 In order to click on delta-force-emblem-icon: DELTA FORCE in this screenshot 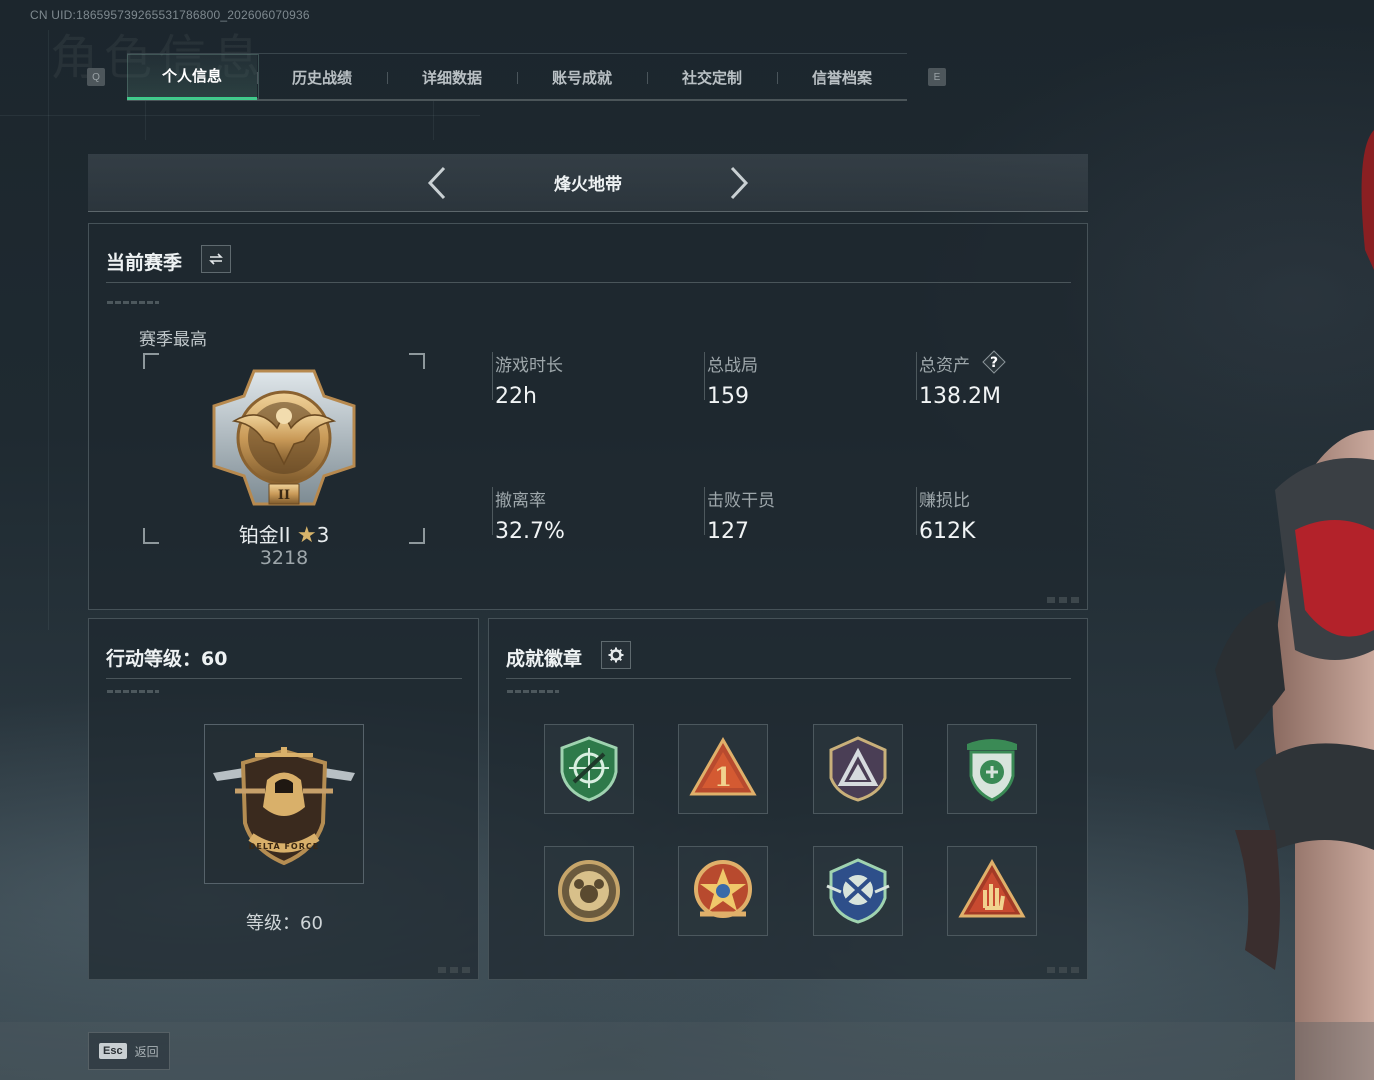, I will do `click(284, 806)`.